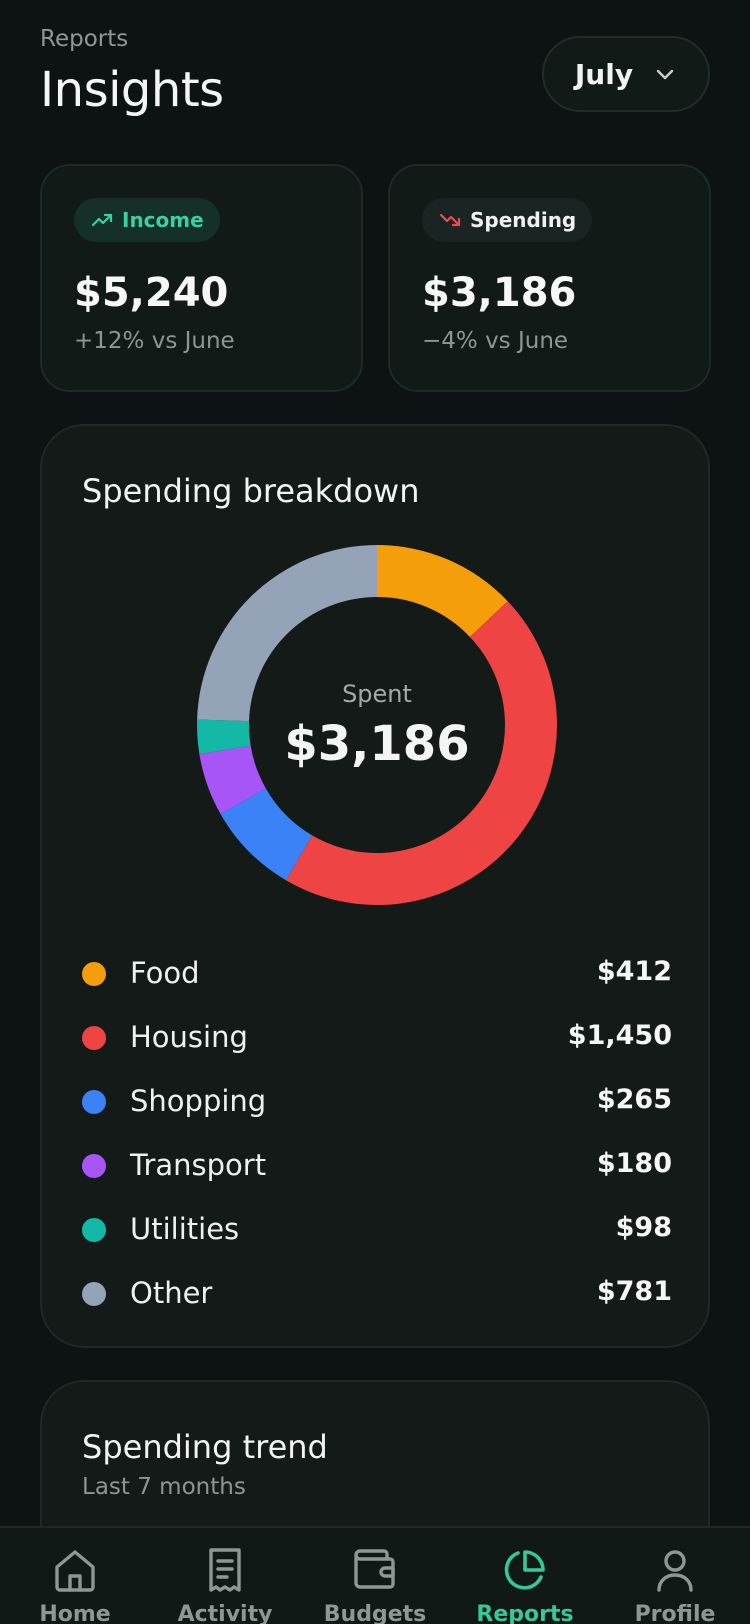 The width and height of the screenshot is (750, 1624). I want to click on trend-subtitle: Last 7 months, so click(164, 1487).